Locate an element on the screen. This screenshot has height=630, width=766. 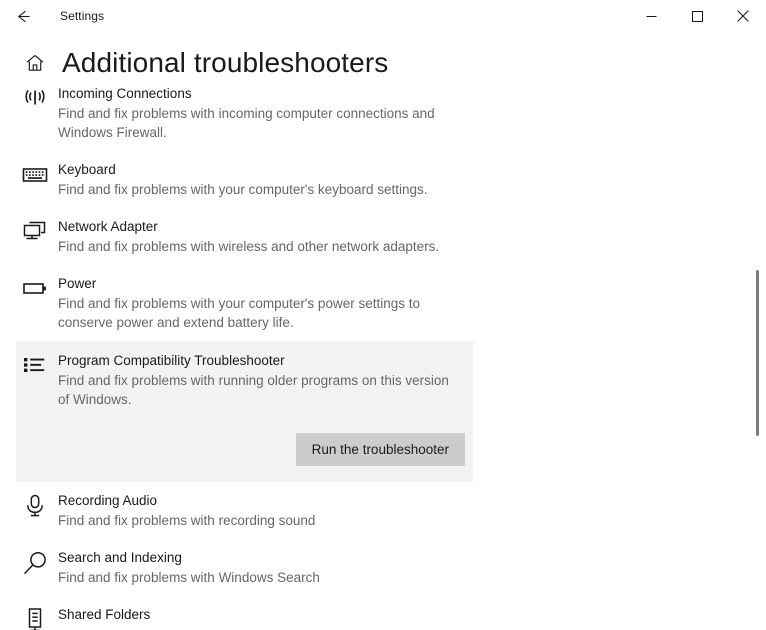
list-item-title: Search and Indexing is located at coordinates (120, 557).